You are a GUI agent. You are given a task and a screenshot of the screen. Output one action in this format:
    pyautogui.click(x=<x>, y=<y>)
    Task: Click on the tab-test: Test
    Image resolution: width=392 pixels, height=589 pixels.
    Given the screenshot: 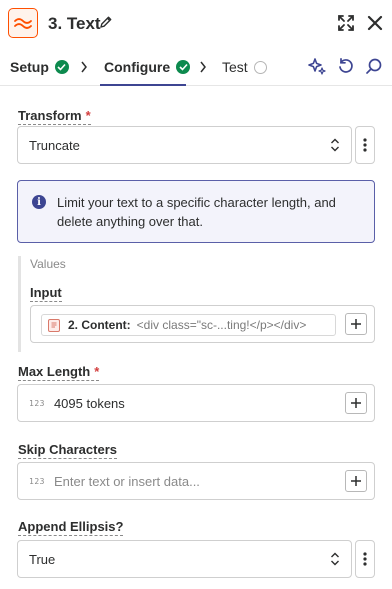 What is the action you would take?
    pyautogui.click(x=244, y=67)
    